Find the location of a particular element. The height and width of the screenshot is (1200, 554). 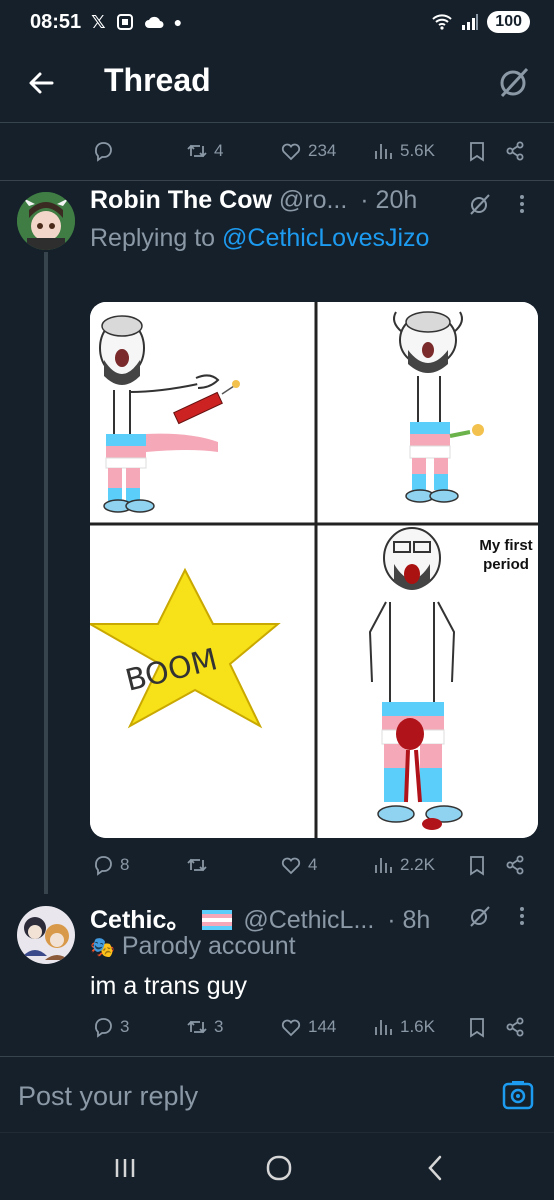

tweet1-header: Robin The Cow @ro... · 20h is located at coordinates (253, 200).